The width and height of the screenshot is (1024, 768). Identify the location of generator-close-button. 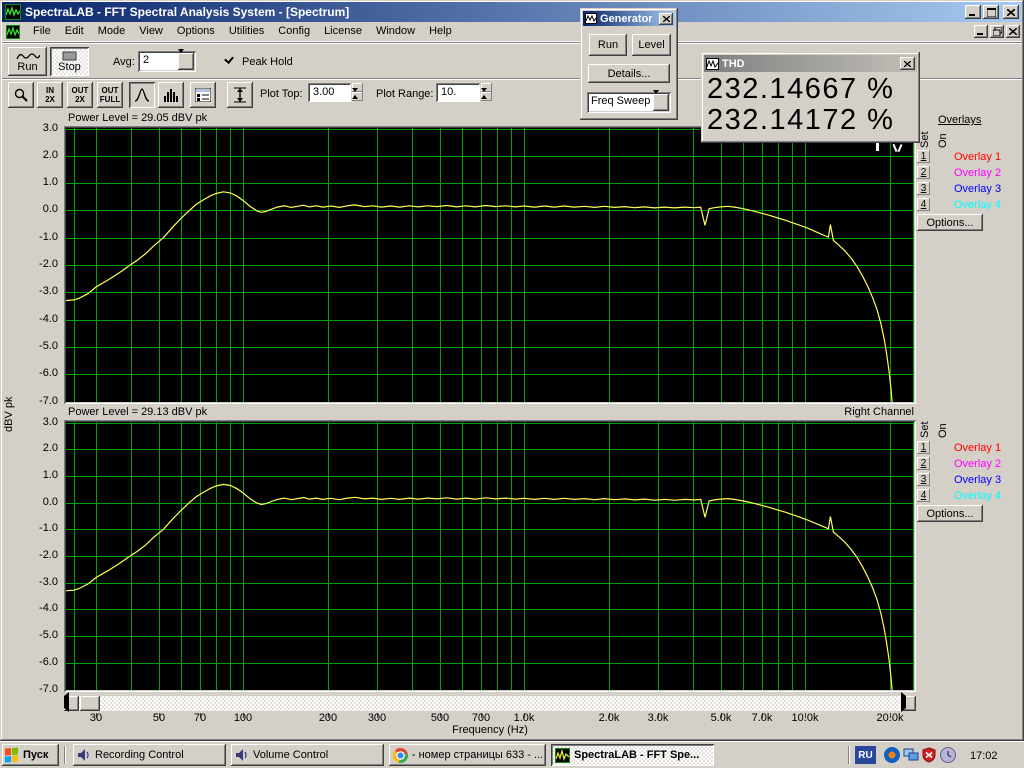
(666, 18).